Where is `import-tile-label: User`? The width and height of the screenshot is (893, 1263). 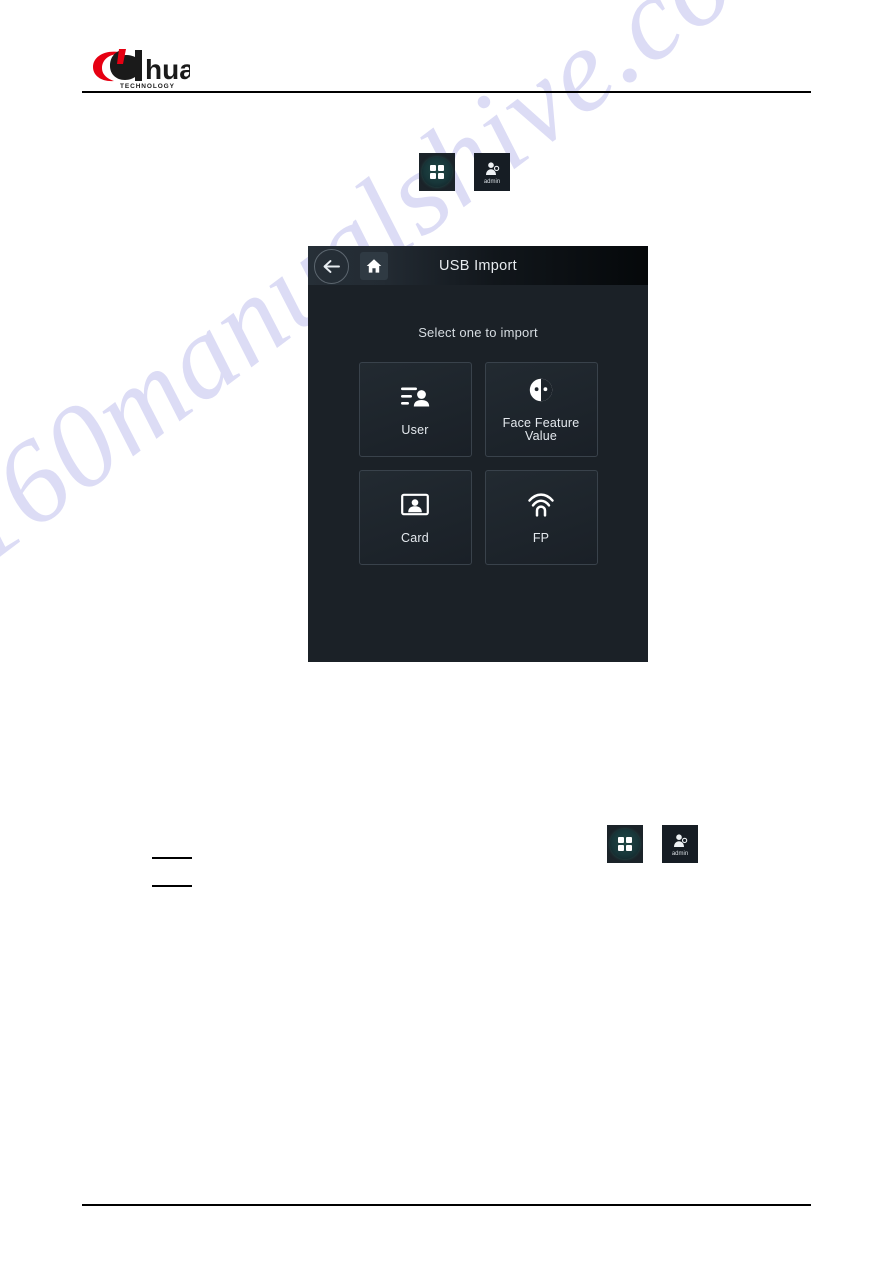
import-tile-label: User is located at coordinates (415, 429).